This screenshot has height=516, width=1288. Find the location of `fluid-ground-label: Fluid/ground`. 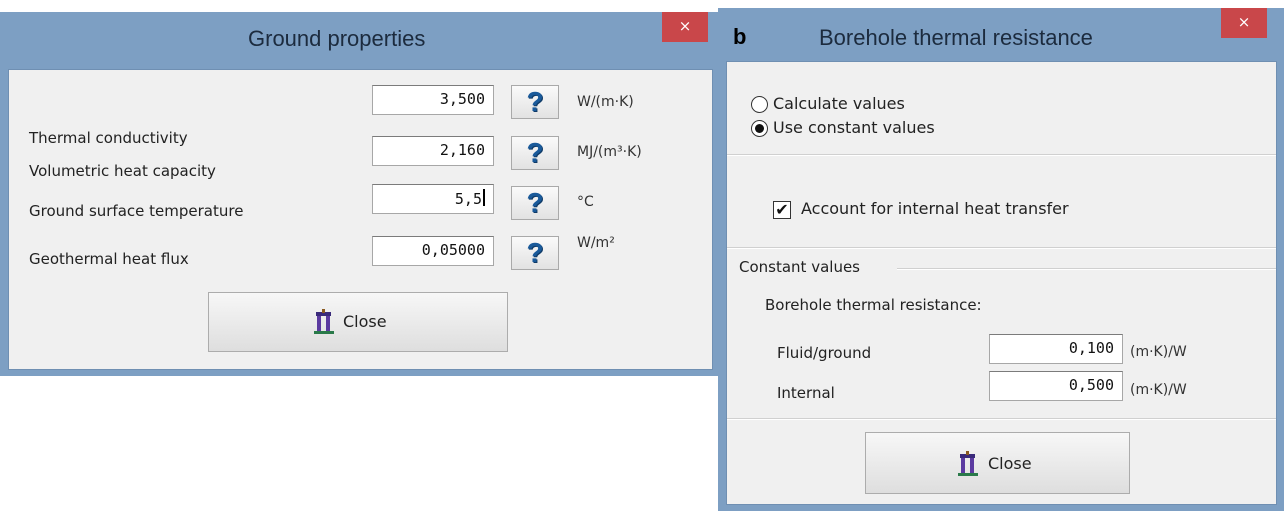

fluid-ground-label: Fluid/ground is located at coordinates (824, 353).